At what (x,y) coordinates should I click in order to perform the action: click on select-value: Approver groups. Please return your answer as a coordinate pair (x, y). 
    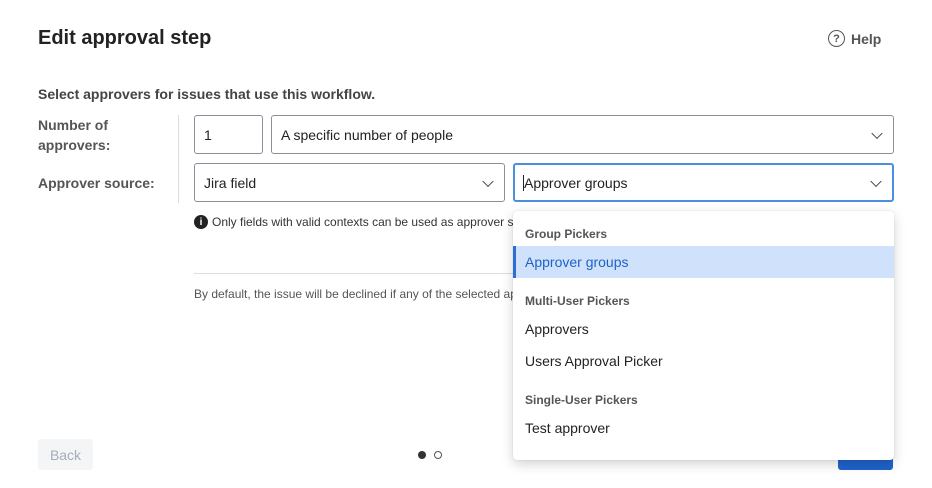
    Looking at the image, I should click on (576, 182).